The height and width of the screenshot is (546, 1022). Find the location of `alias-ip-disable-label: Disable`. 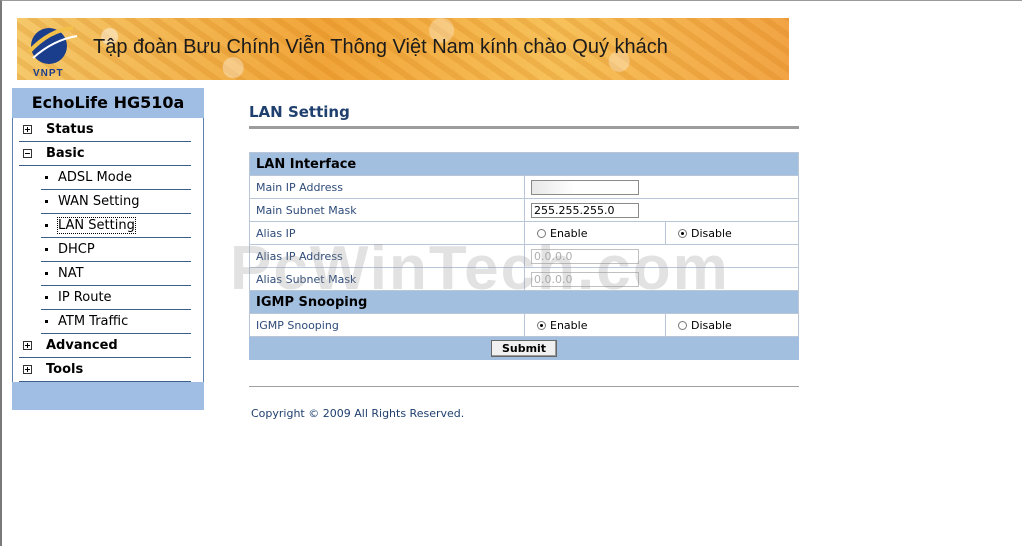

alias-ip-disable-label: Disable is located at coordinates (711, 233).